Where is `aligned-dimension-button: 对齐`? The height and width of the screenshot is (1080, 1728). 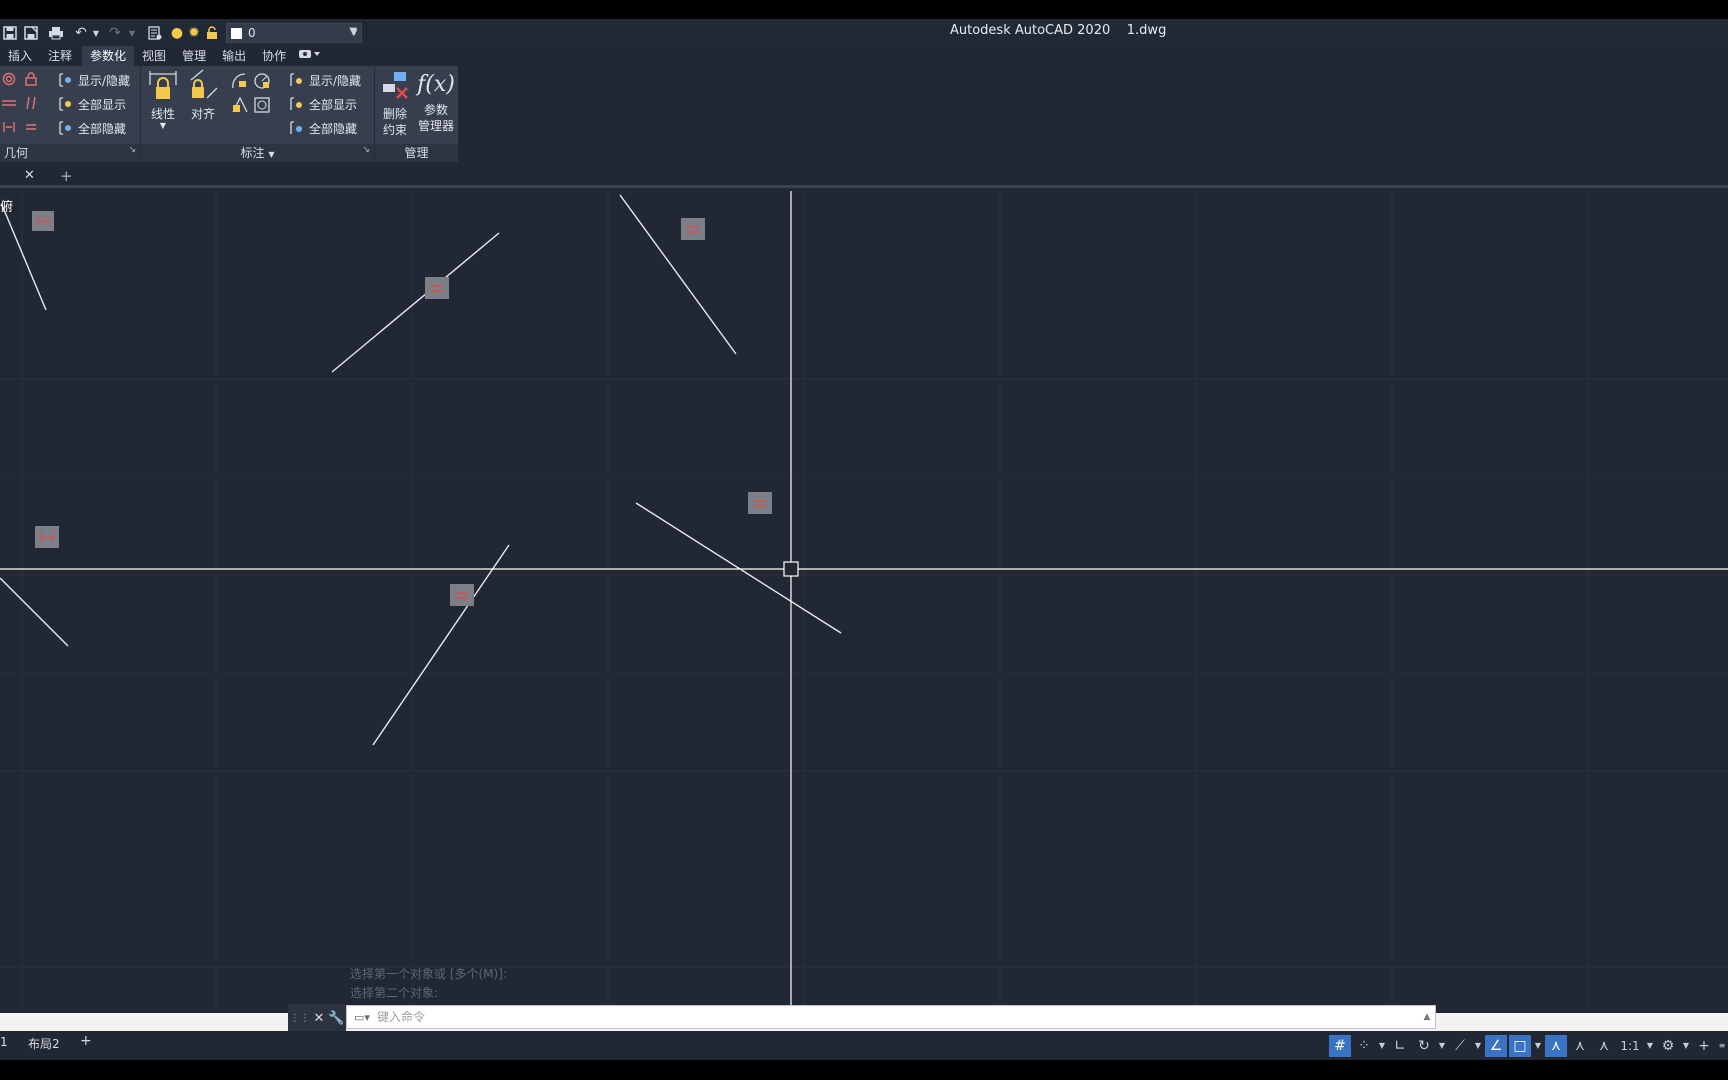 aligned-dimension-button: 对齐 is located at coordinates (203, 95).